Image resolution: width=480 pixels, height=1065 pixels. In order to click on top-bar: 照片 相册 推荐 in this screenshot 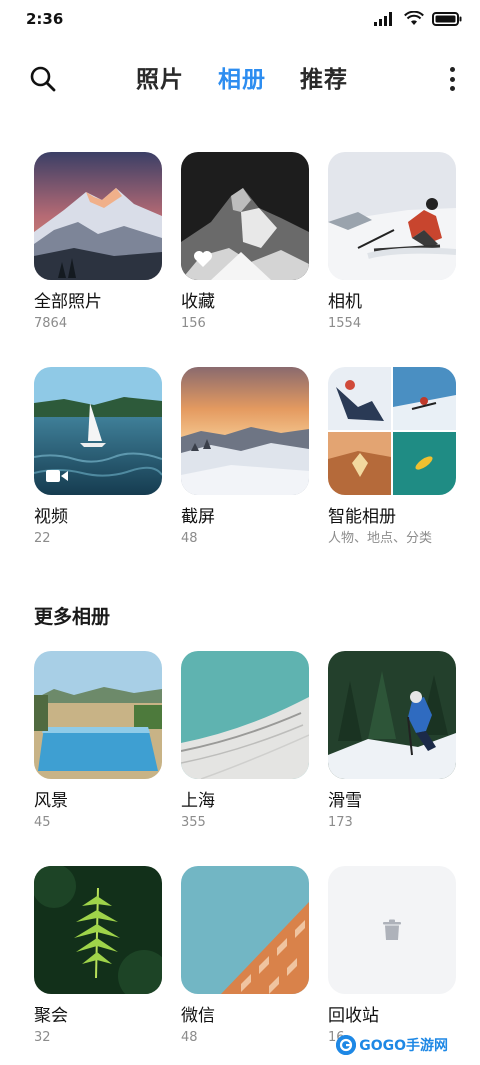, I will do `click(240, 80)`.